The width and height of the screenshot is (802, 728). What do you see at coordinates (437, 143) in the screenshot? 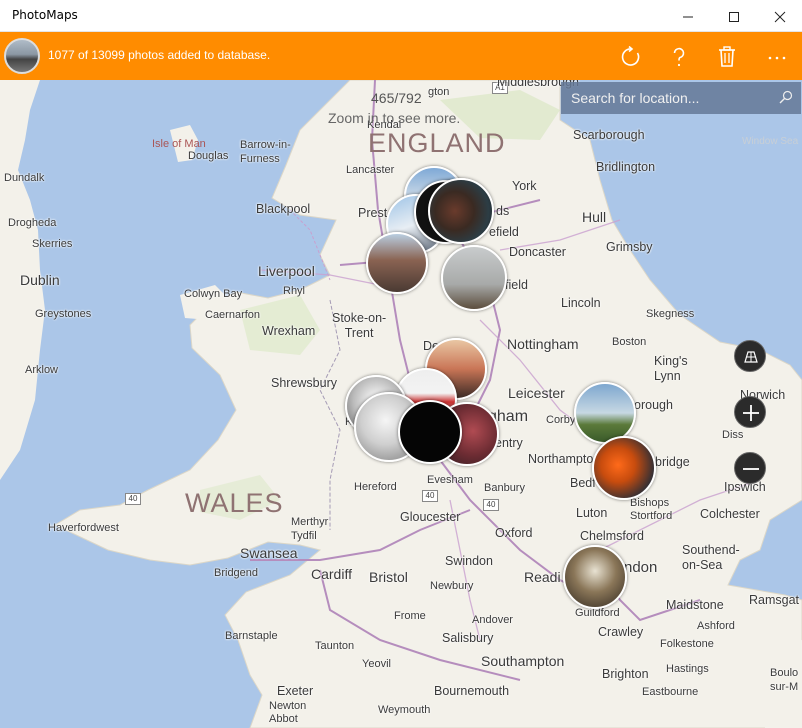
I see `label-england: ENGLAND` at bounding box center [437, 143].